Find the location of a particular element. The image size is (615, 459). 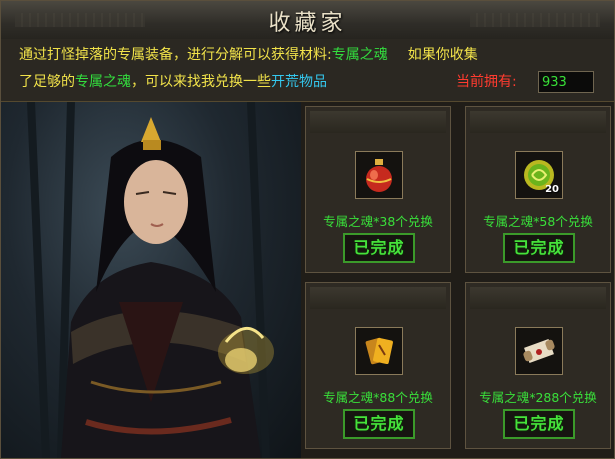

scroll-icon is located at coordinates (539, 351).